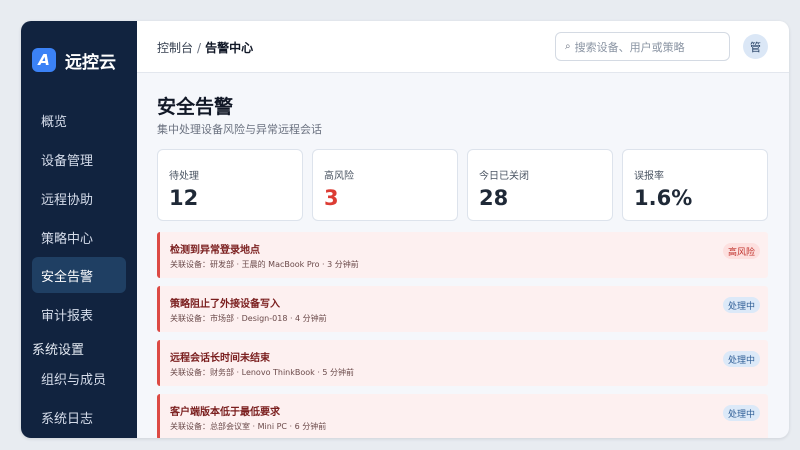  I want to click on alert-title: 客户端版本低于最低要求, so click(225, 412).